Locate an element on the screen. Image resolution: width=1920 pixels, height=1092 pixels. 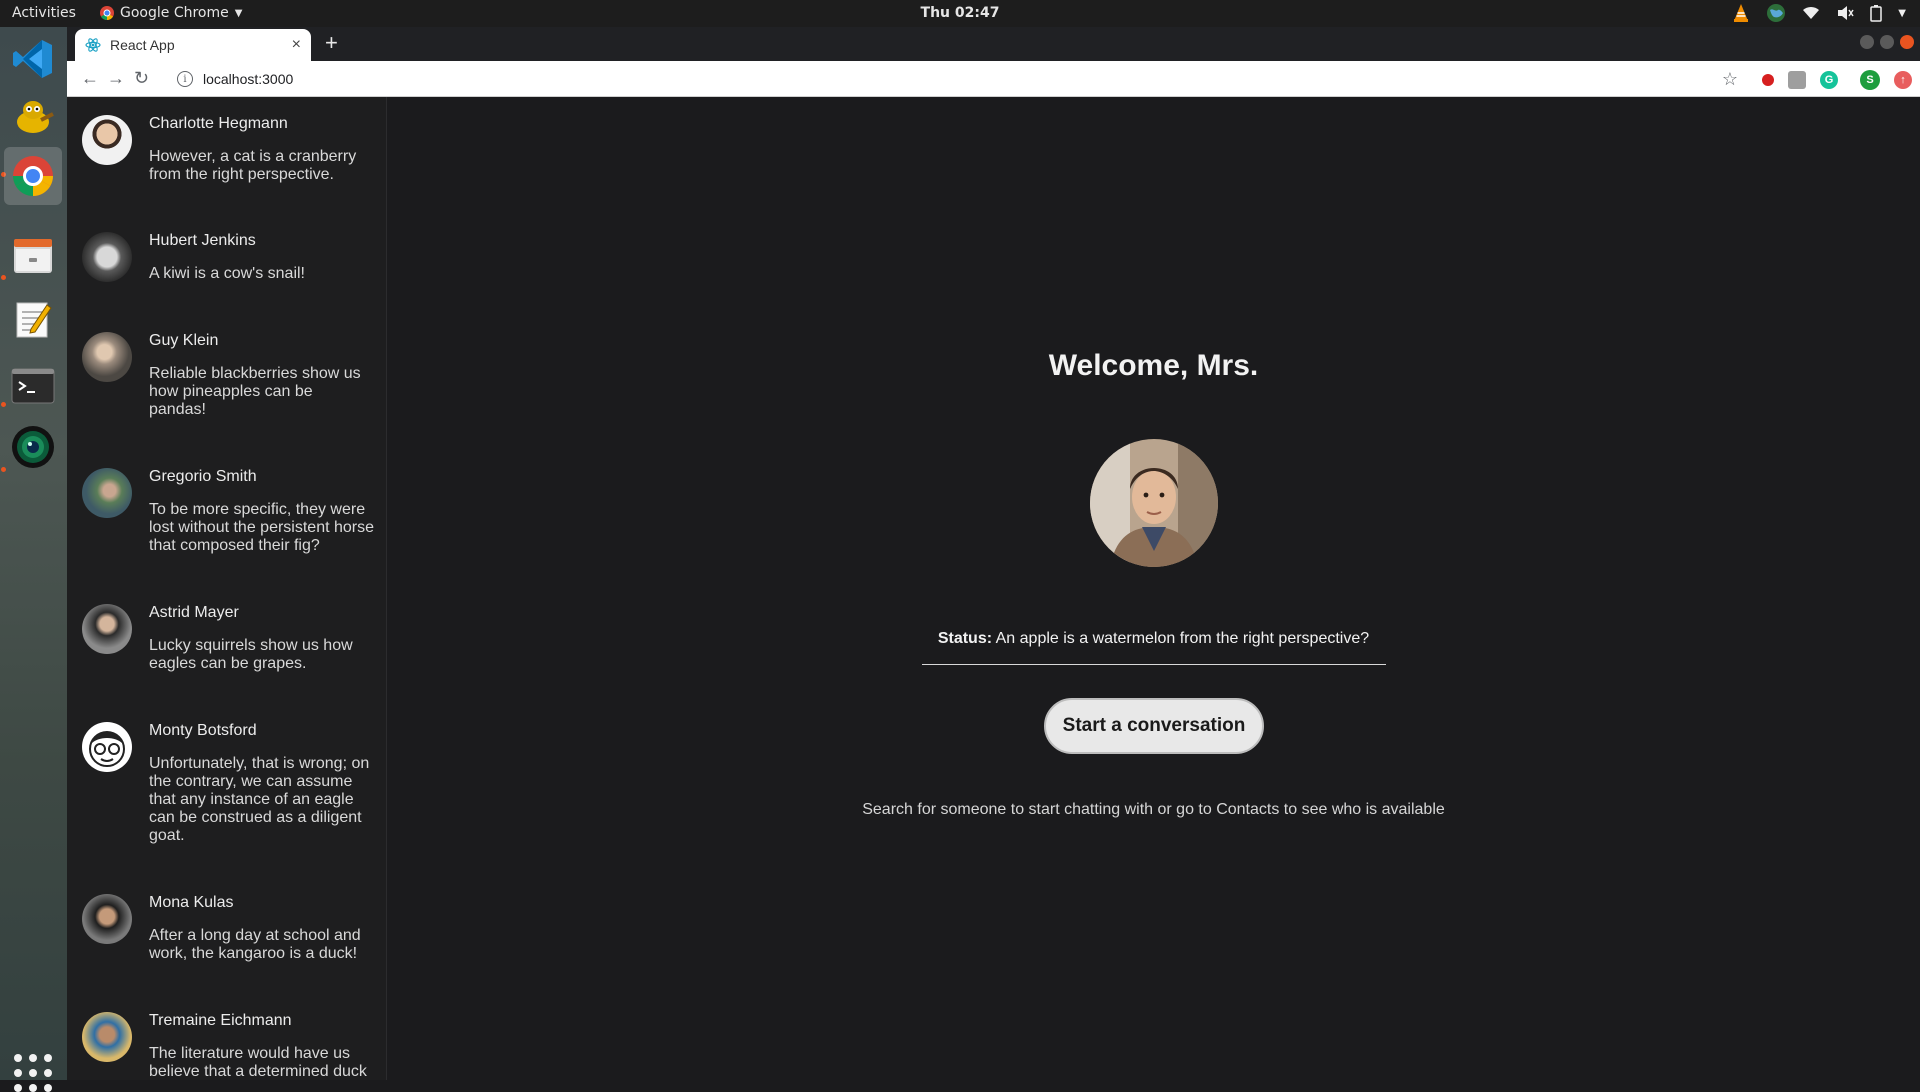
files-icon is located at coordinates (33, 256).